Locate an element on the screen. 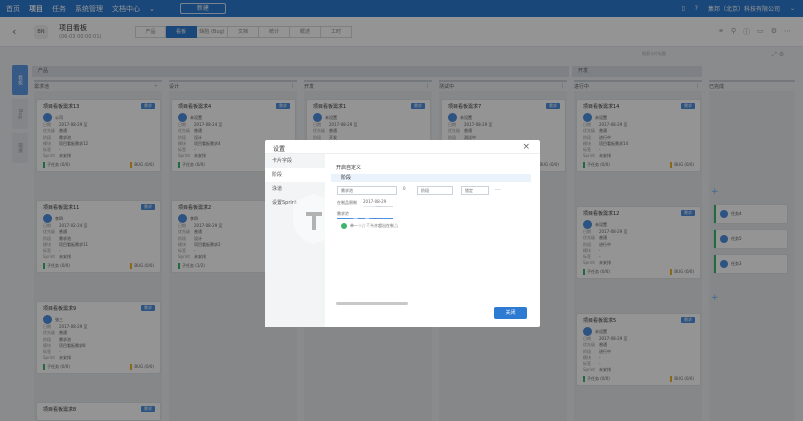 This screenshot has height=421, width=803. side-item-sprint: 设置Sprint is located at coordinates (295, 203).